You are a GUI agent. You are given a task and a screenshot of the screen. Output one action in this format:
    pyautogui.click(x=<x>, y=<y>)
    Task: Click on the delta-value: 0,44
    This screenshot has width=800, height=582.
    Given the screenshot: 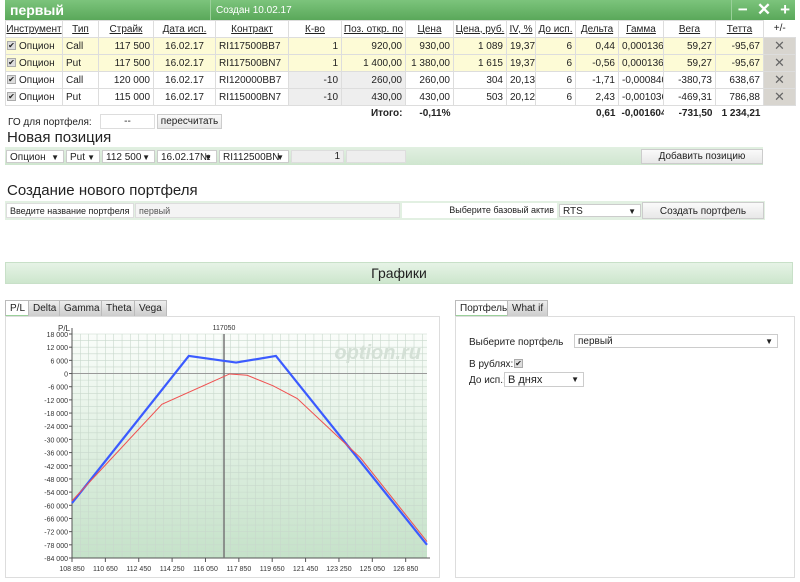 What is the action you would take?
    pyautogui.click(x=605, y=46)
    